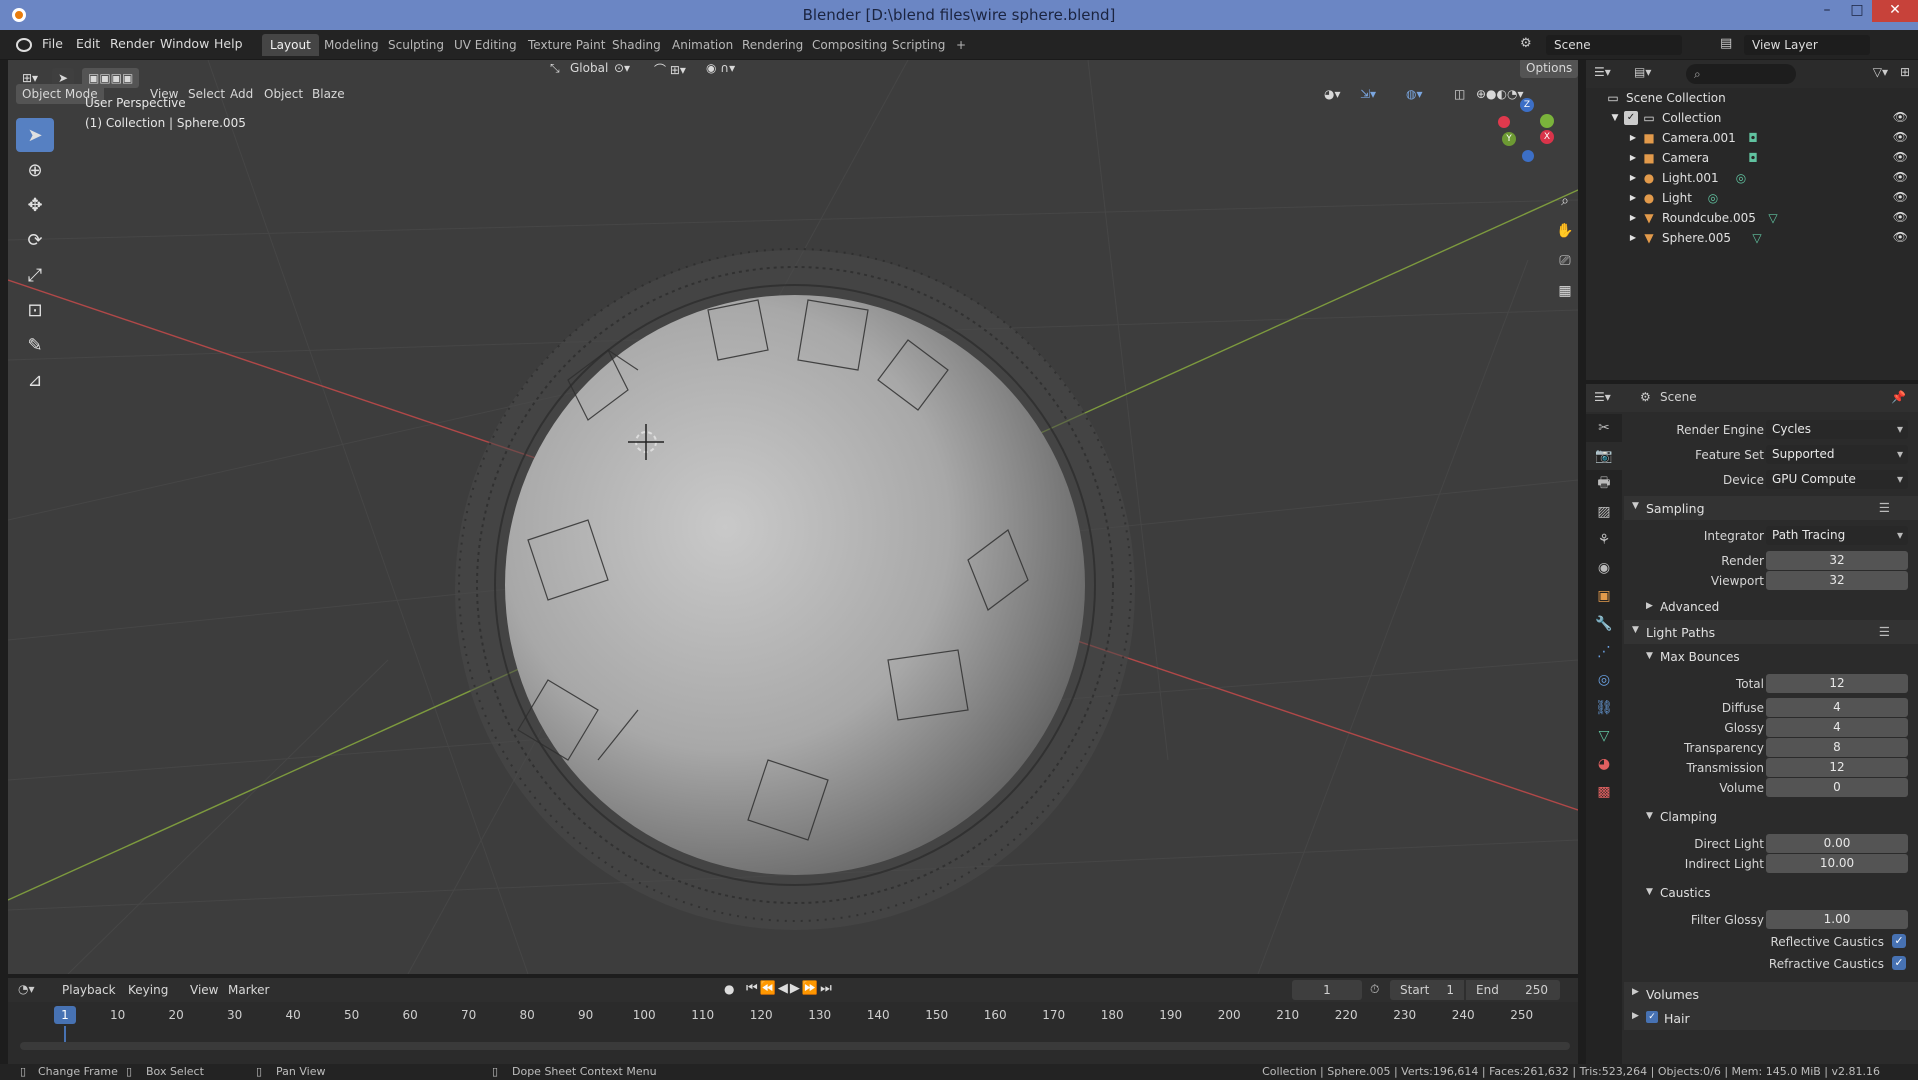  I want to click on bounce-field: 8, so click(1837, 747).